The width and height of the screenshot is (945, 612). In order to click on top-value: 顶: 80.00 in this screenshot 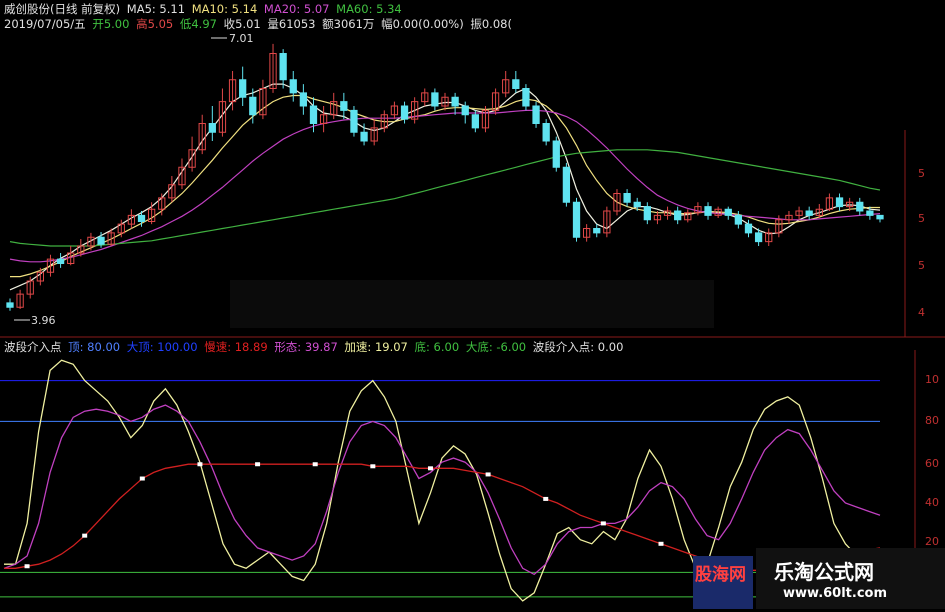, I will do `click(94, 347)`.